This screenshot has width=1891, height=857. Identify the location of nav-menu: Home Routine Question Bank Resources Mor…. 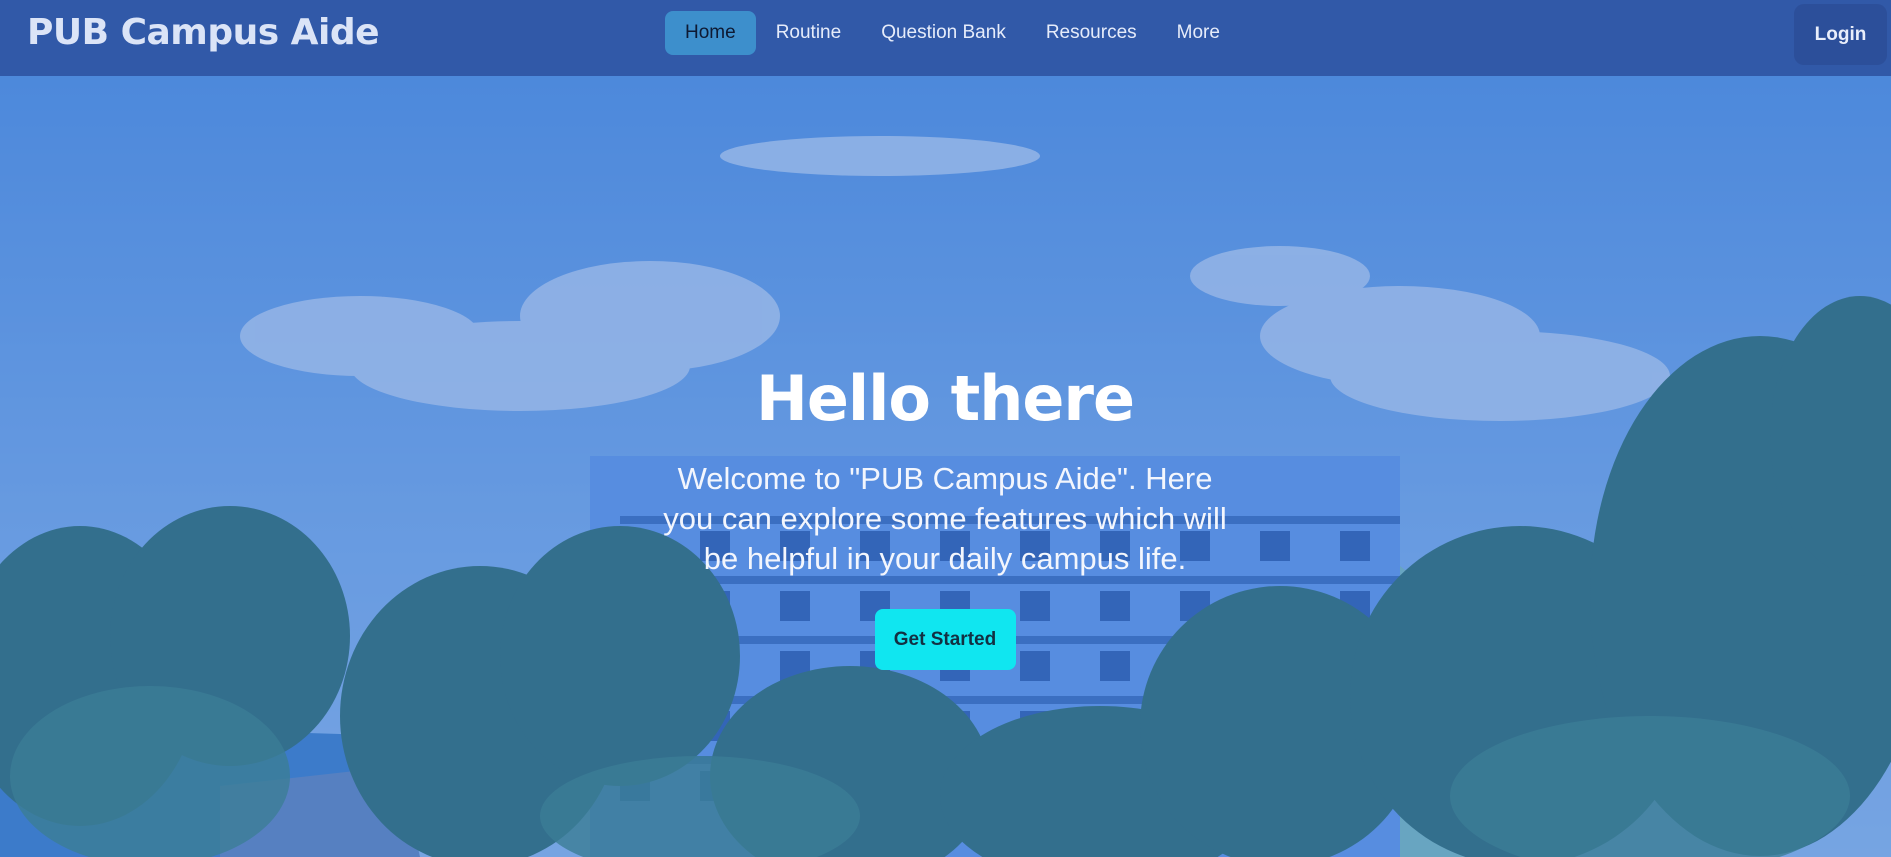
(952, 33).